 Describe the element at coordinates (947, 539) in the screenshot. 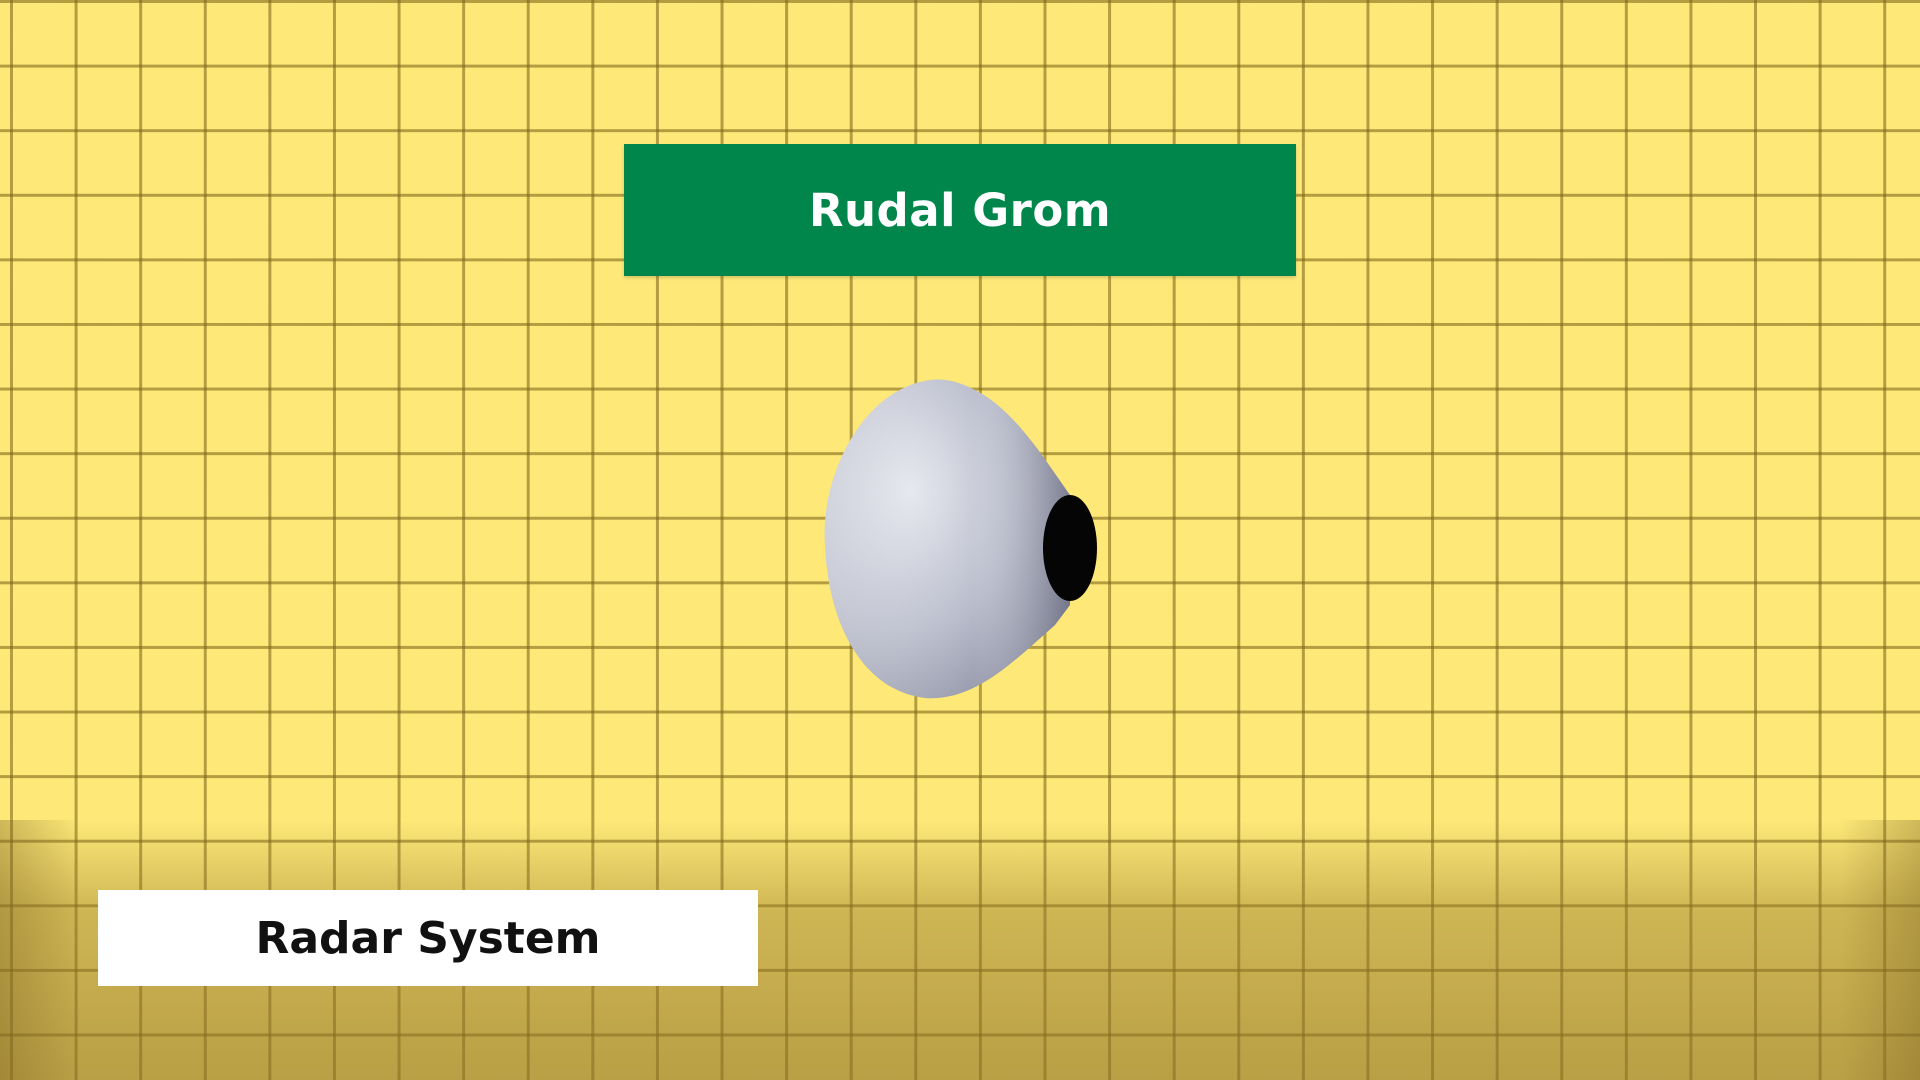

I see `dish-shading` at that location.